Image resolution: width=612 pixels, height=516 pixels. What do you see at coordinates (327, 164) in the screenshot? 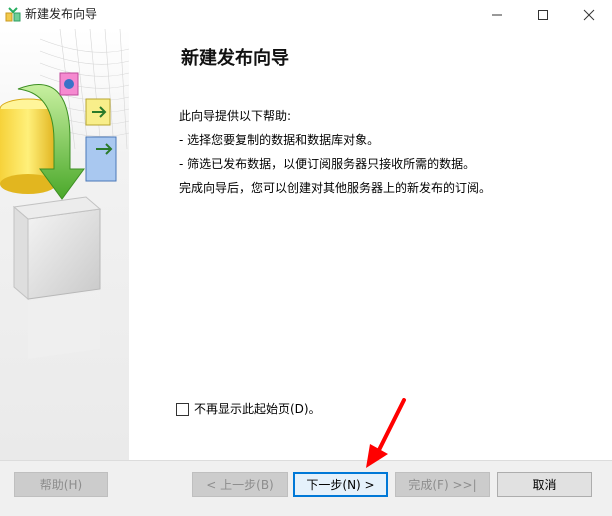
I see `description-line: - 筛选已发布数据，以便订阅服务器只接收所需的数据。` at bounding box center [327, 164].